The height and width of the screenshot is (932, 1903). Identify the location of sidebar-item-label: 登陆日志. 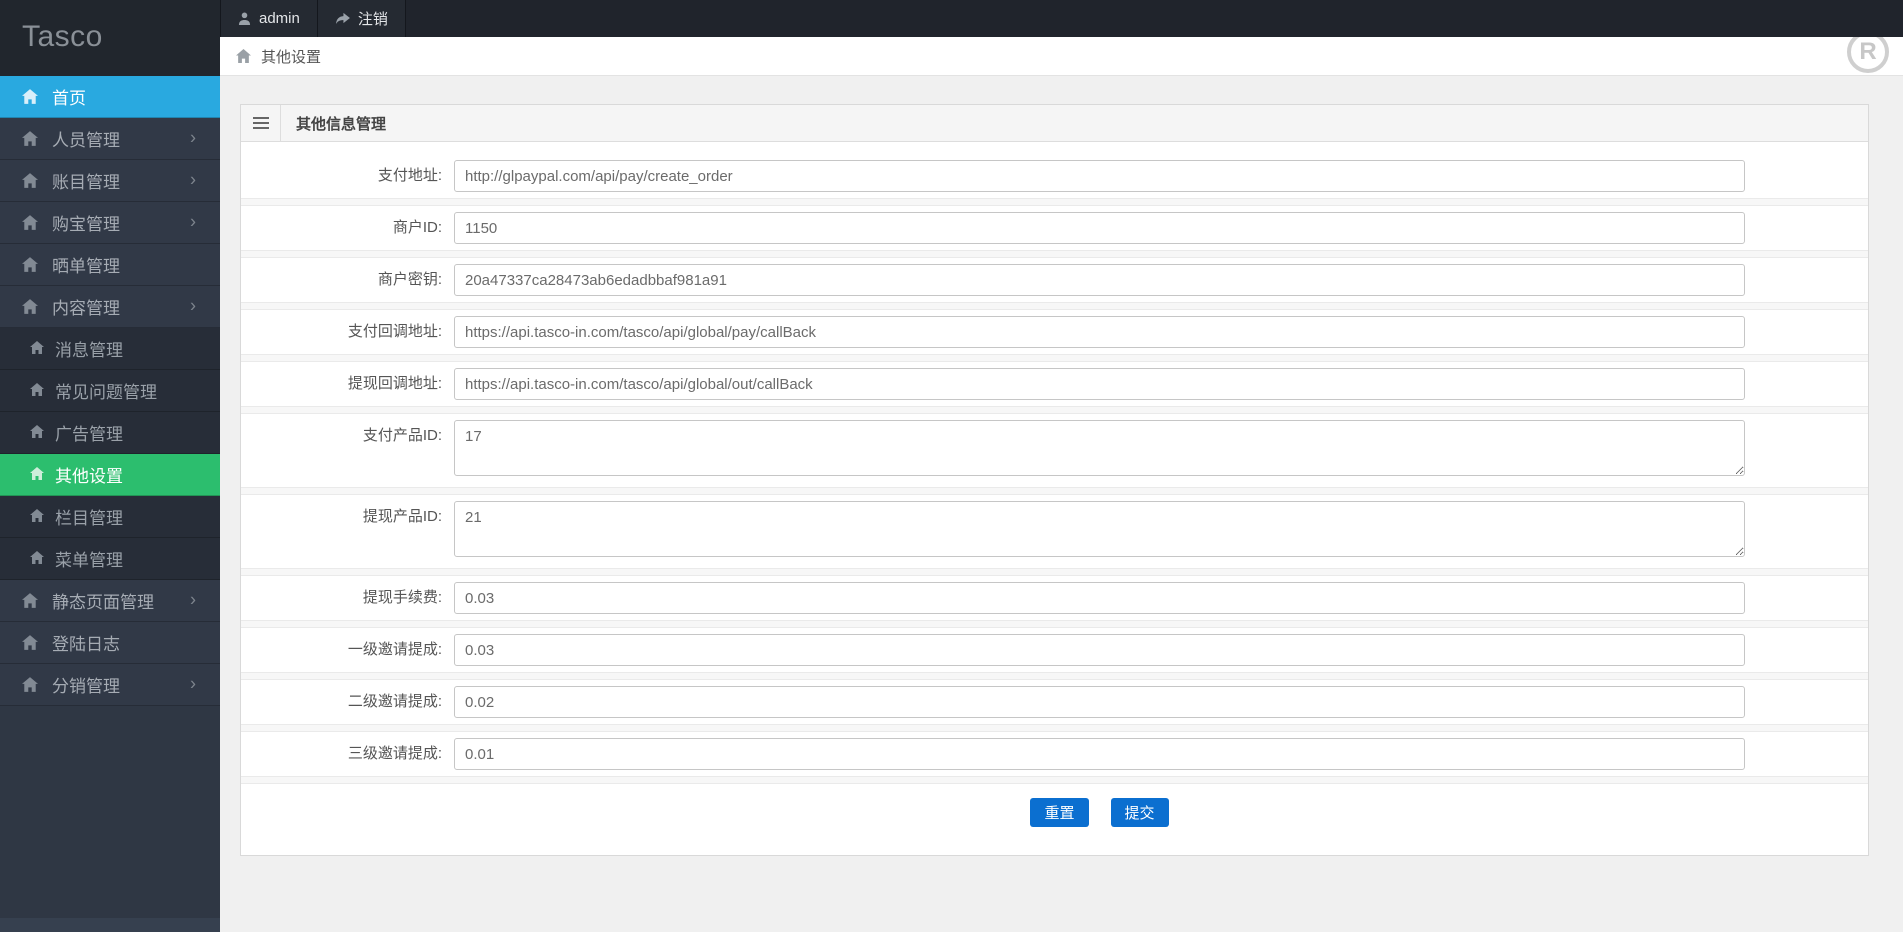
(86, 644).